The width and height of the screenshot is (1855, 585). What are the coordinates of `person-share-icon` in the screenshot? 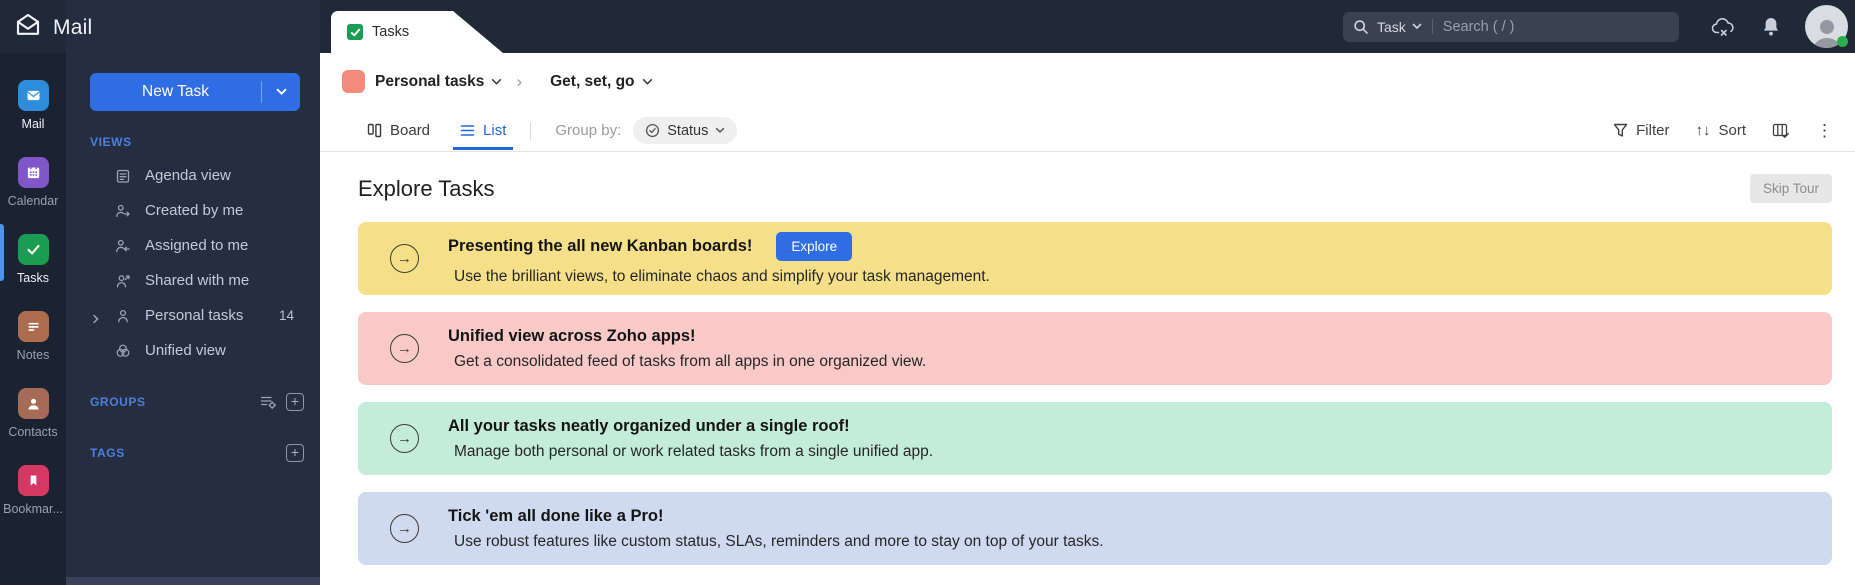 It's located at (122, 280).